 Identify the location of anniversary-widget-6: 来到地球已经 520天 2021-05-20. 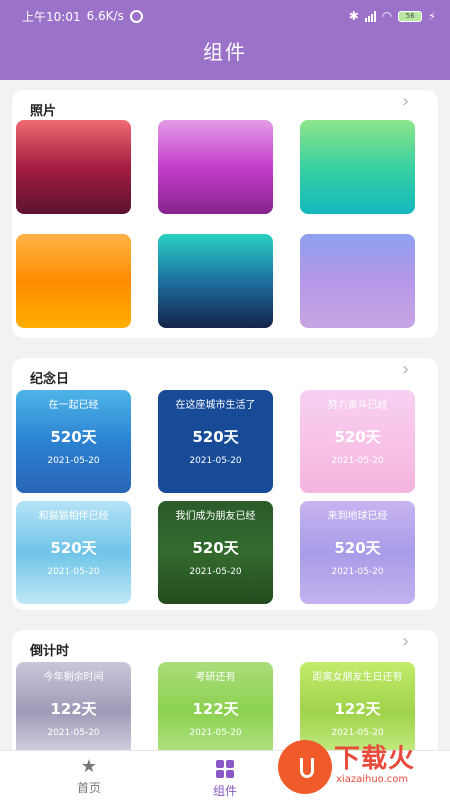
(357, 552).